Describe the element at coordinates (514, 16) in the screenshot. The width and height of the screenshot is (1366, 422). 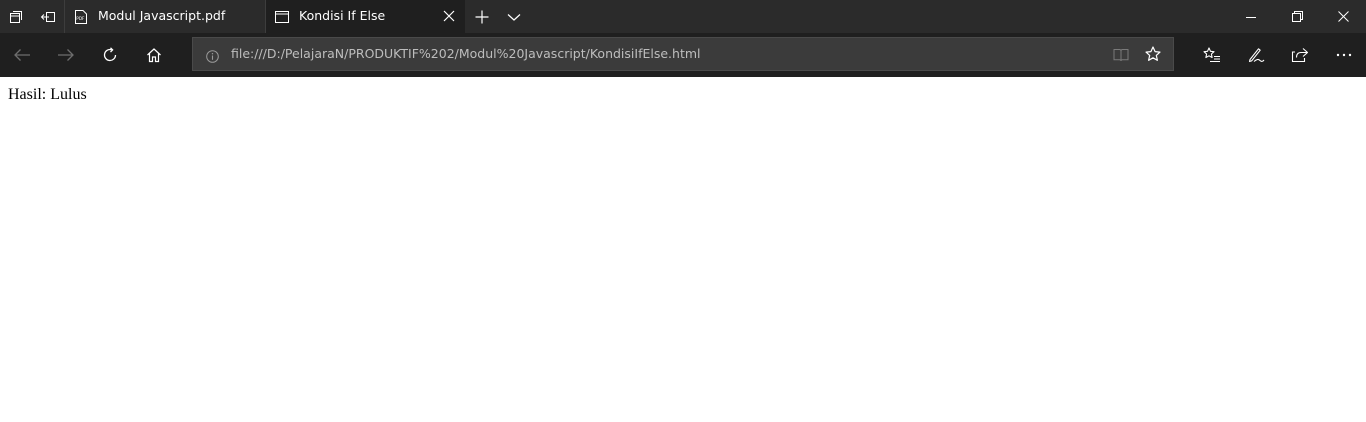
I see `chevron-down-icon` at that location.